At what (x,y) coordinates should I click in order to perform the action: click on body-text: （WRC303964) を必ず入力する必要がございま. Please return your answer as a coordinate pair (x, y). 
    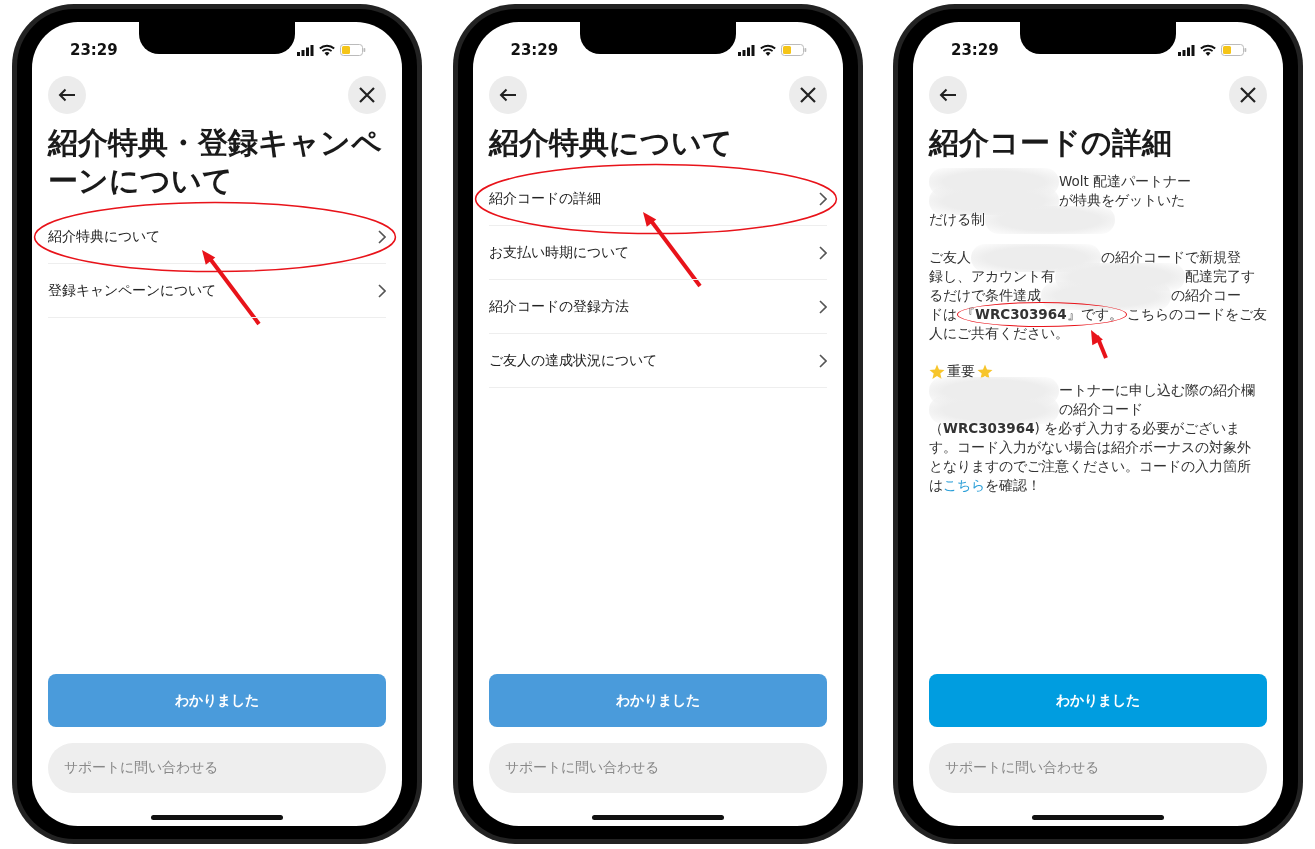
    Looking at the image, I should click on (1085, 428).